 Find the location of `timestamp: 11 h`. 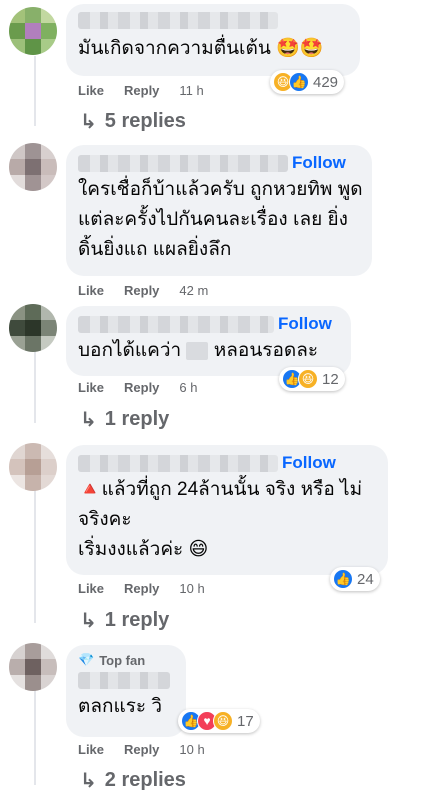

timestamp: 11 h is located at coordinates (191, 90).